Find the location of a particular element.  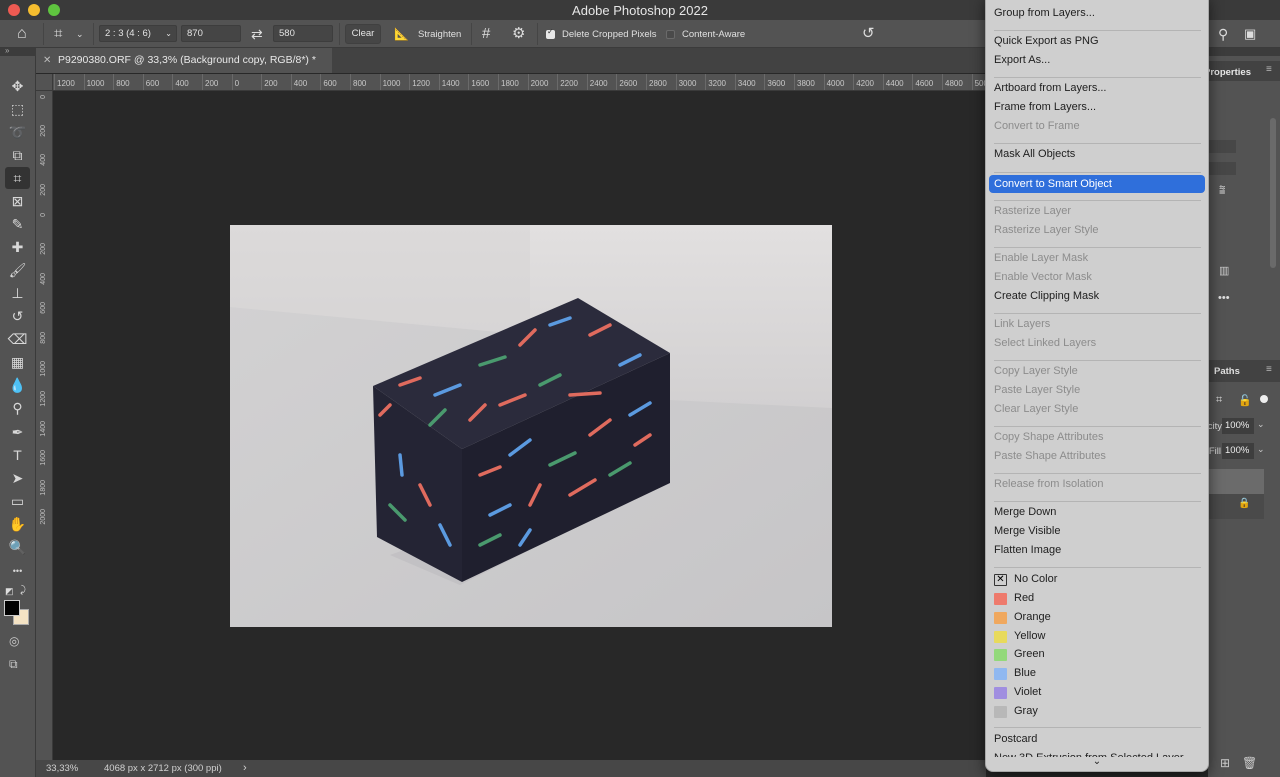

menu-item-postcard: Postcard is located at coordinates (1015, 739).